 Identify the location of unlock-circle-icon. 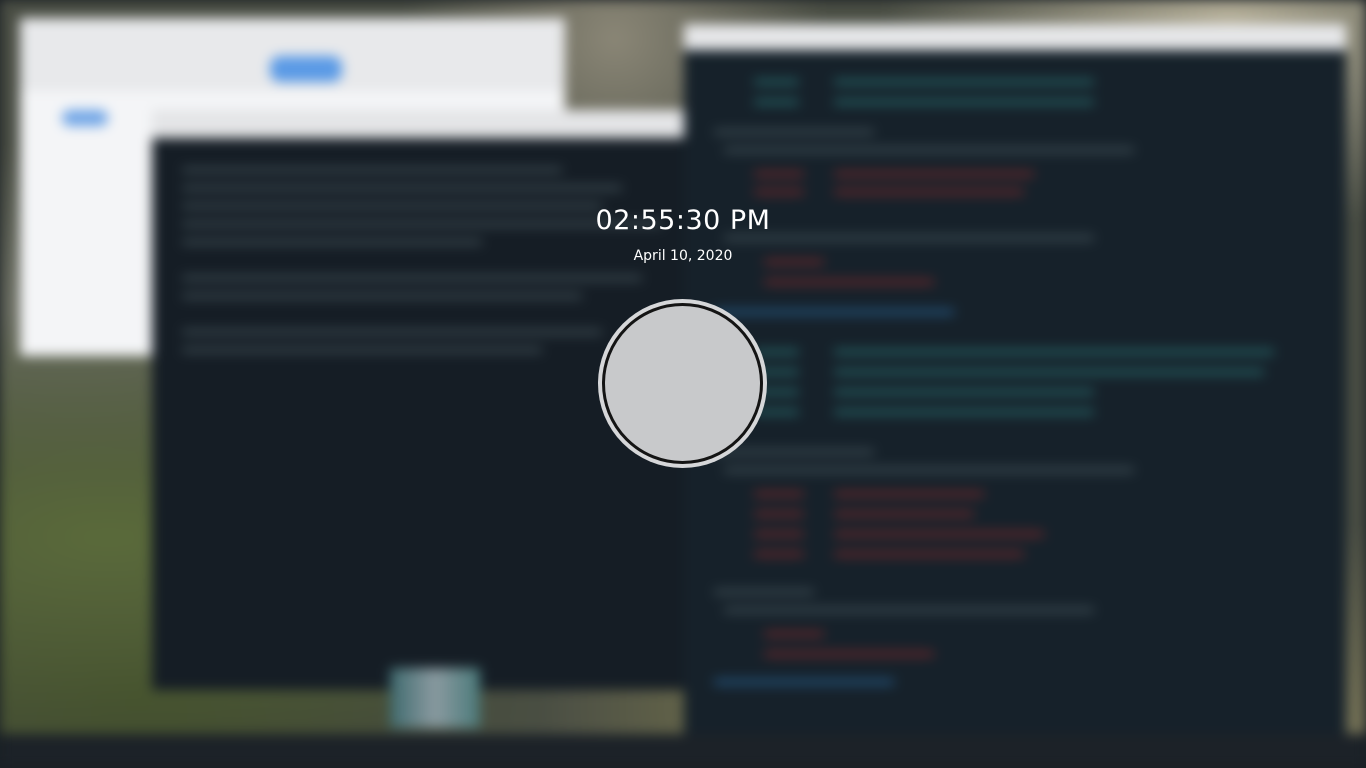
(682, 383).